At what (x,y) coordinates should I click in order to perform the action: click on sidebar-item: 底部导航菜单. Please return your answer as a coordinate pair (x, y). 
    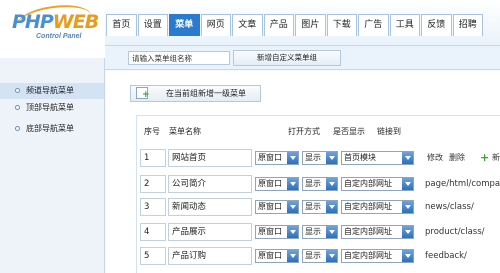
    Looking at the image, I should click on (52, 129).